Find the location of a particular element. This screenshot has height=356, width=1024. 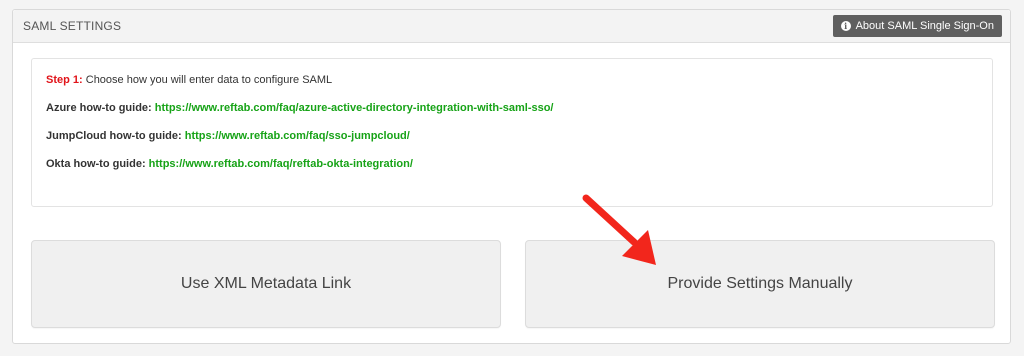

guide-label-jumpcloud: JumpCloud how-to guide: is located at coordinates (114, 136).